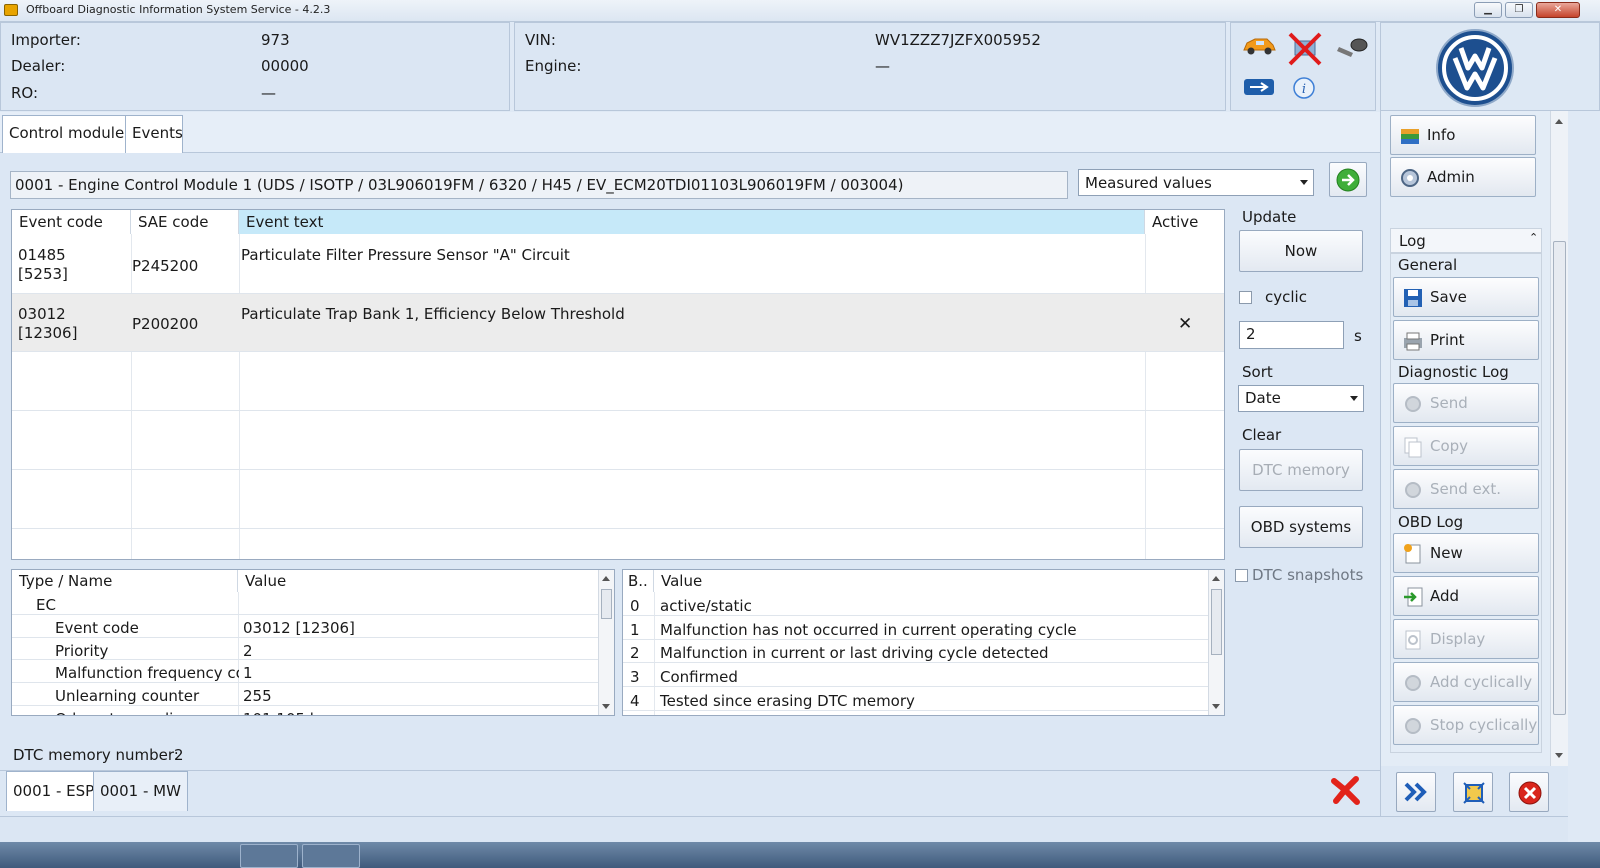  I want to click on stop-cyclically-button: Stop cyclically, so click(1466, 725).